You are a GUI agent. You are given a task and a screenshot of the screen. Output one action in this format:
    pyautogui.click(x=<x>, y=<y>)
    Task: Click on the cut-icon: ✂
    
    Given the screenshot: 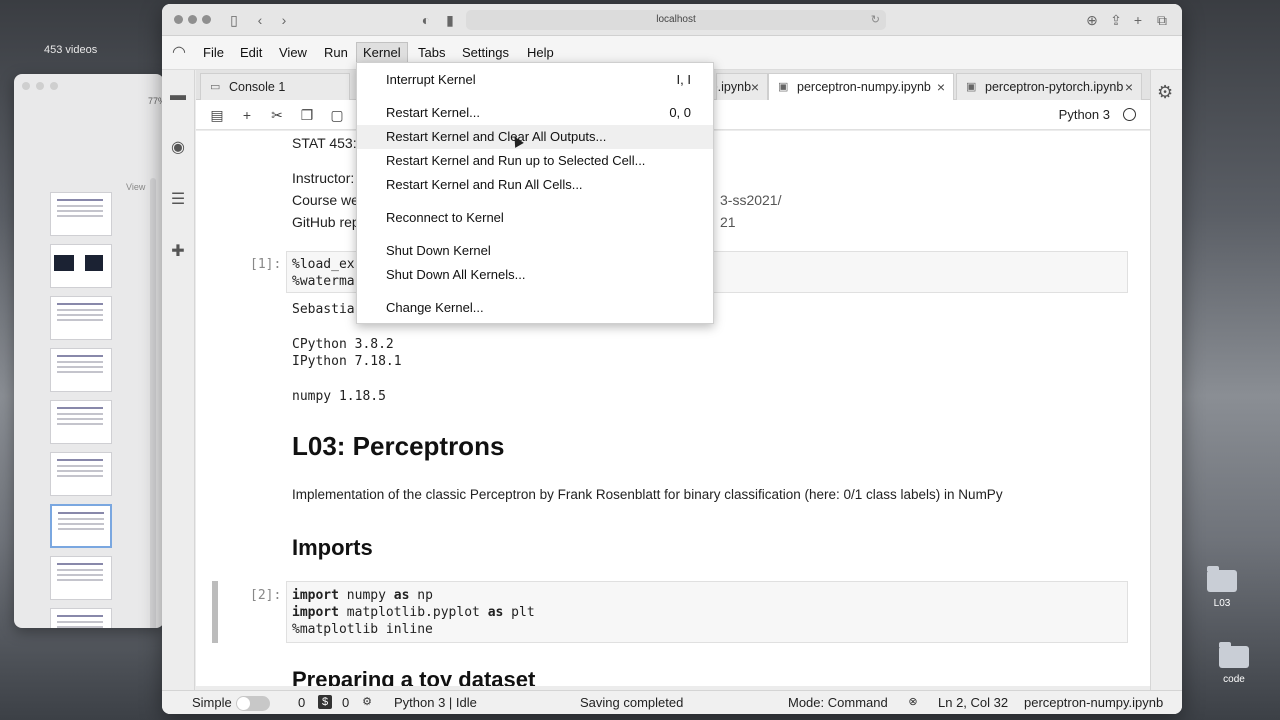 What is the action you would take?
    pyautogui.click(x=277, y=115)
    